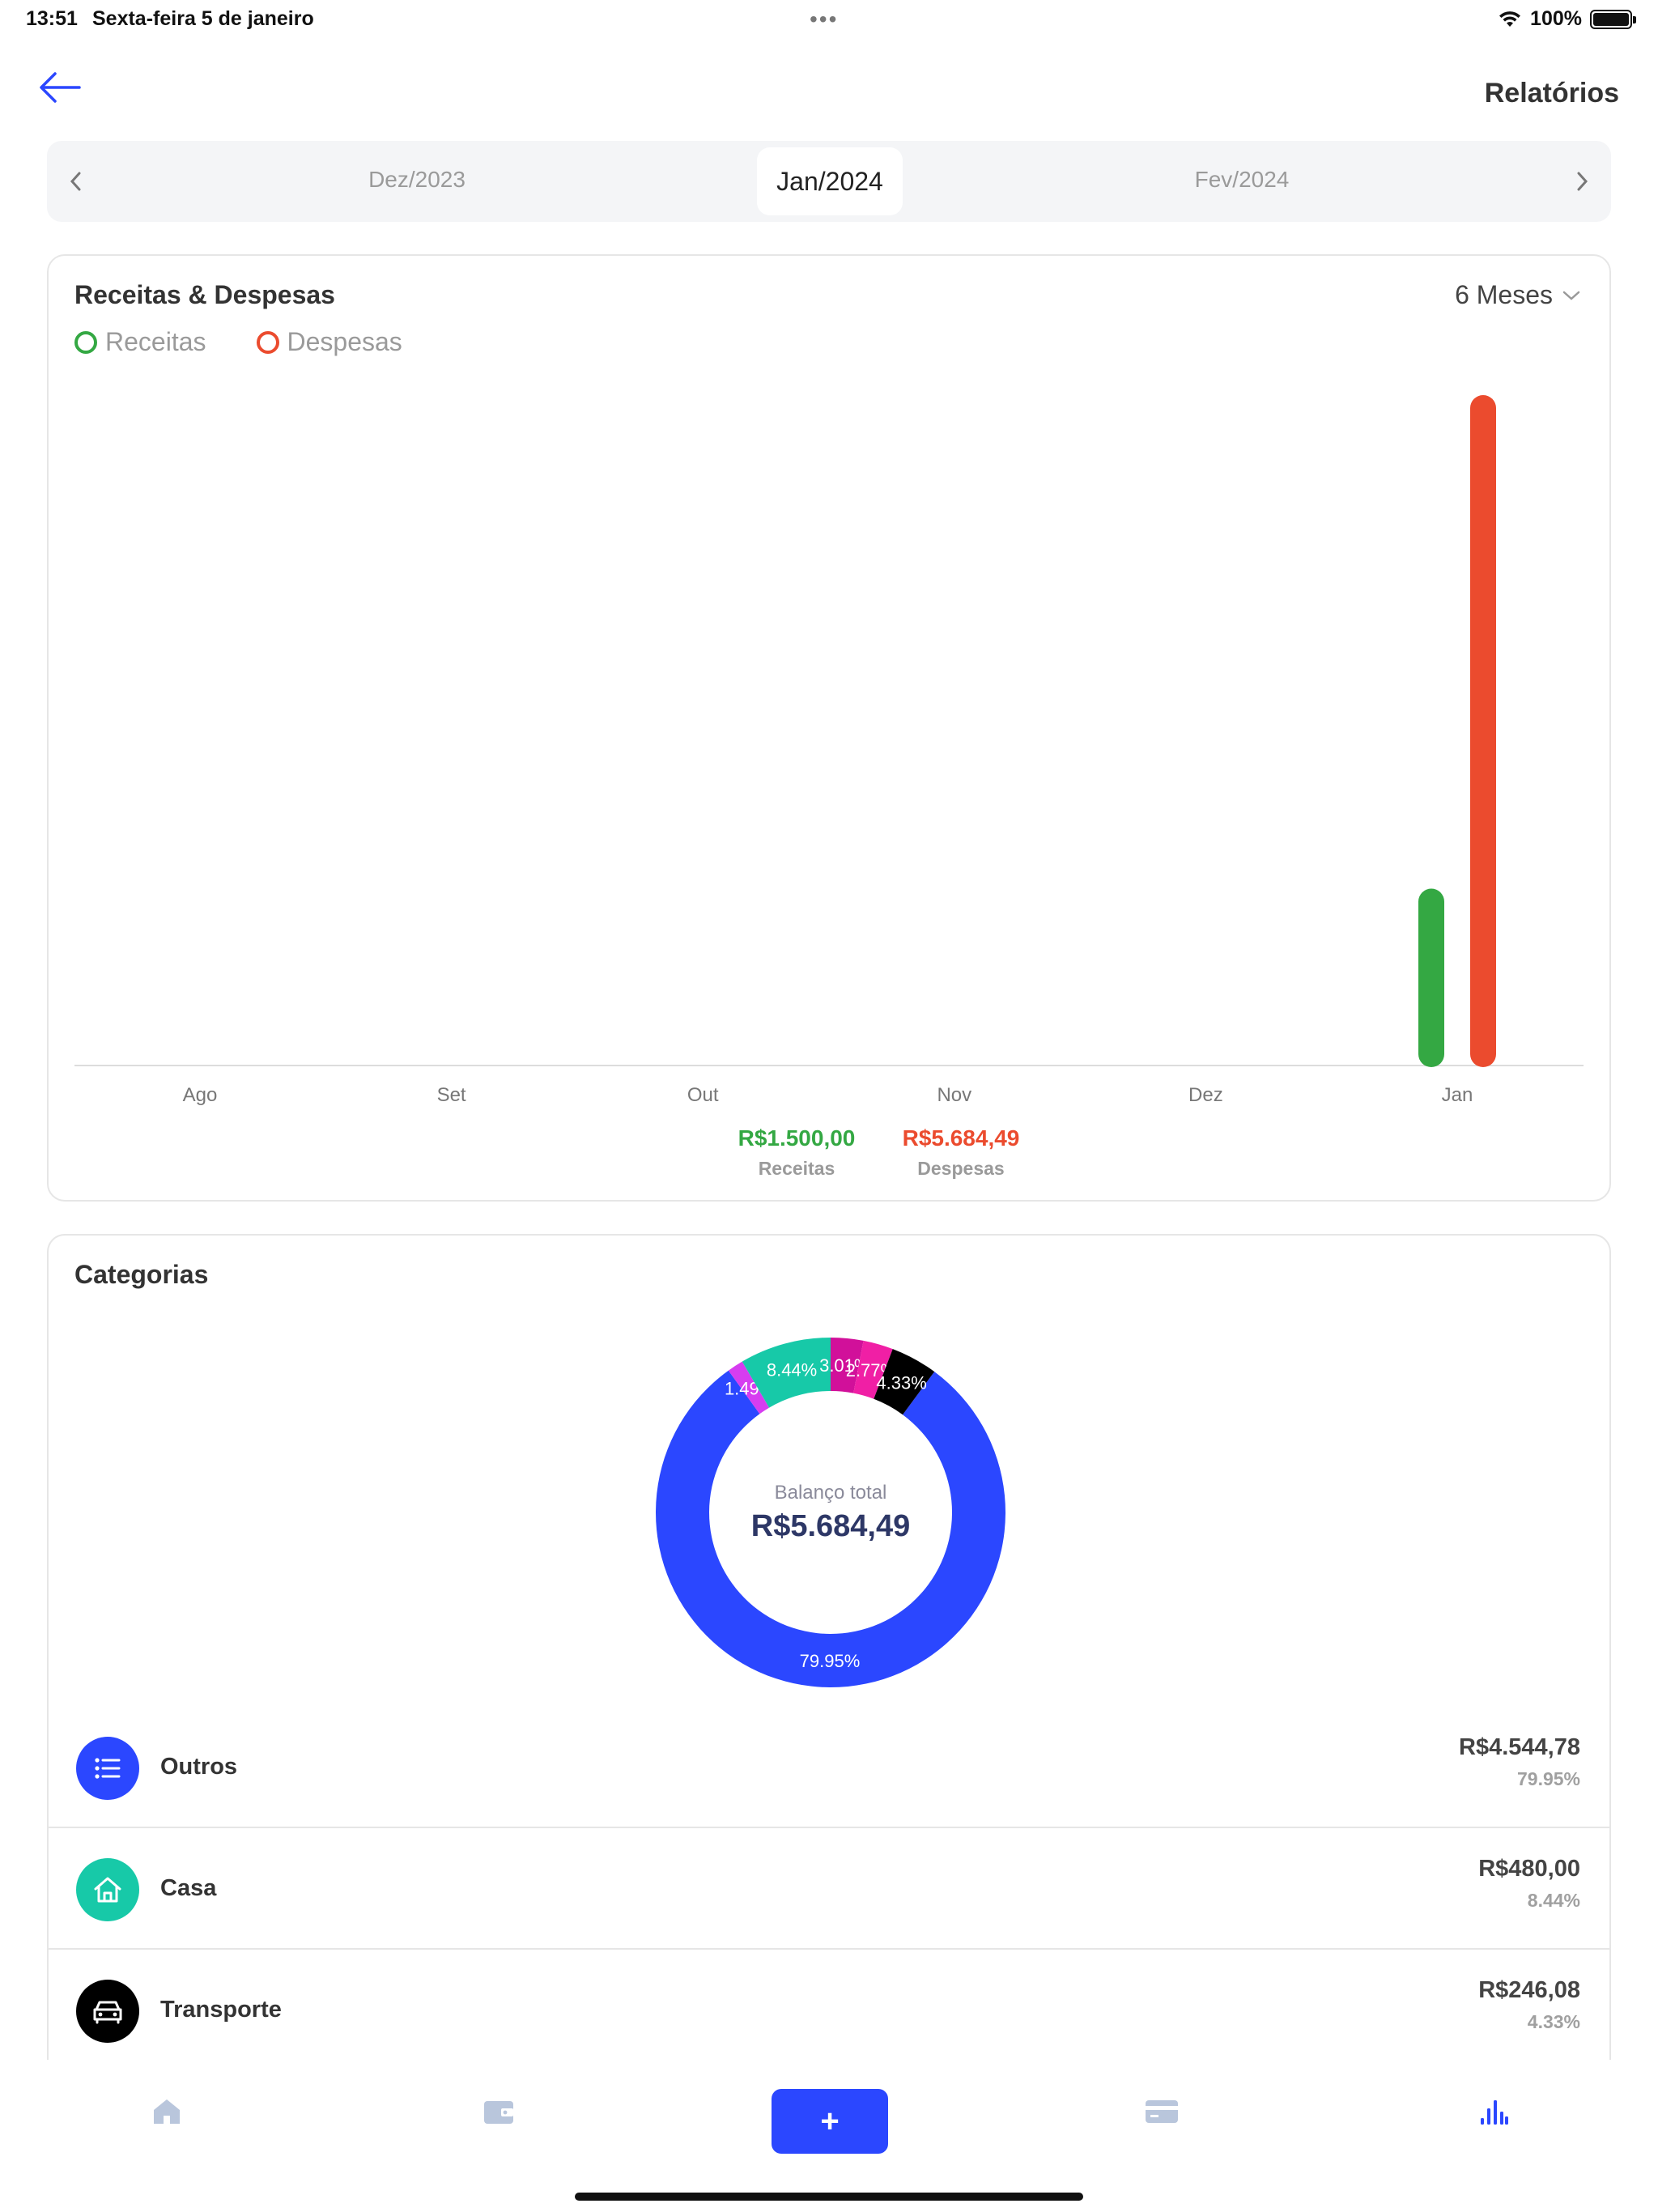  What do you see at coordinates (792, 1370) in the screenshot?
I see `slice-percent-label: 8.44%` at bounding box center [792, 1370].